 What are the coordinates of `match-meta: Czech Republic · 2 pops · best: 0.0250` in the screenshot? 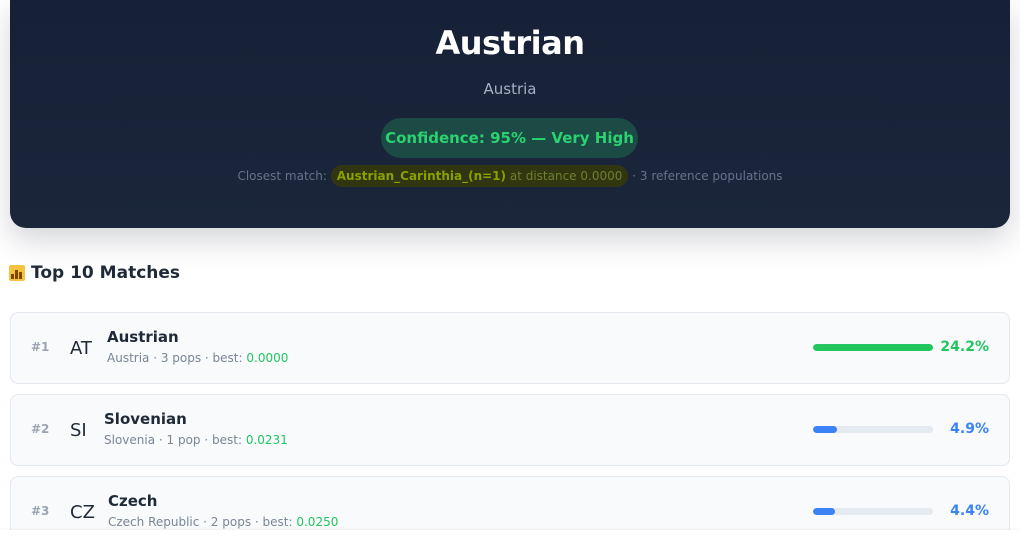 It's located at (223, 522).